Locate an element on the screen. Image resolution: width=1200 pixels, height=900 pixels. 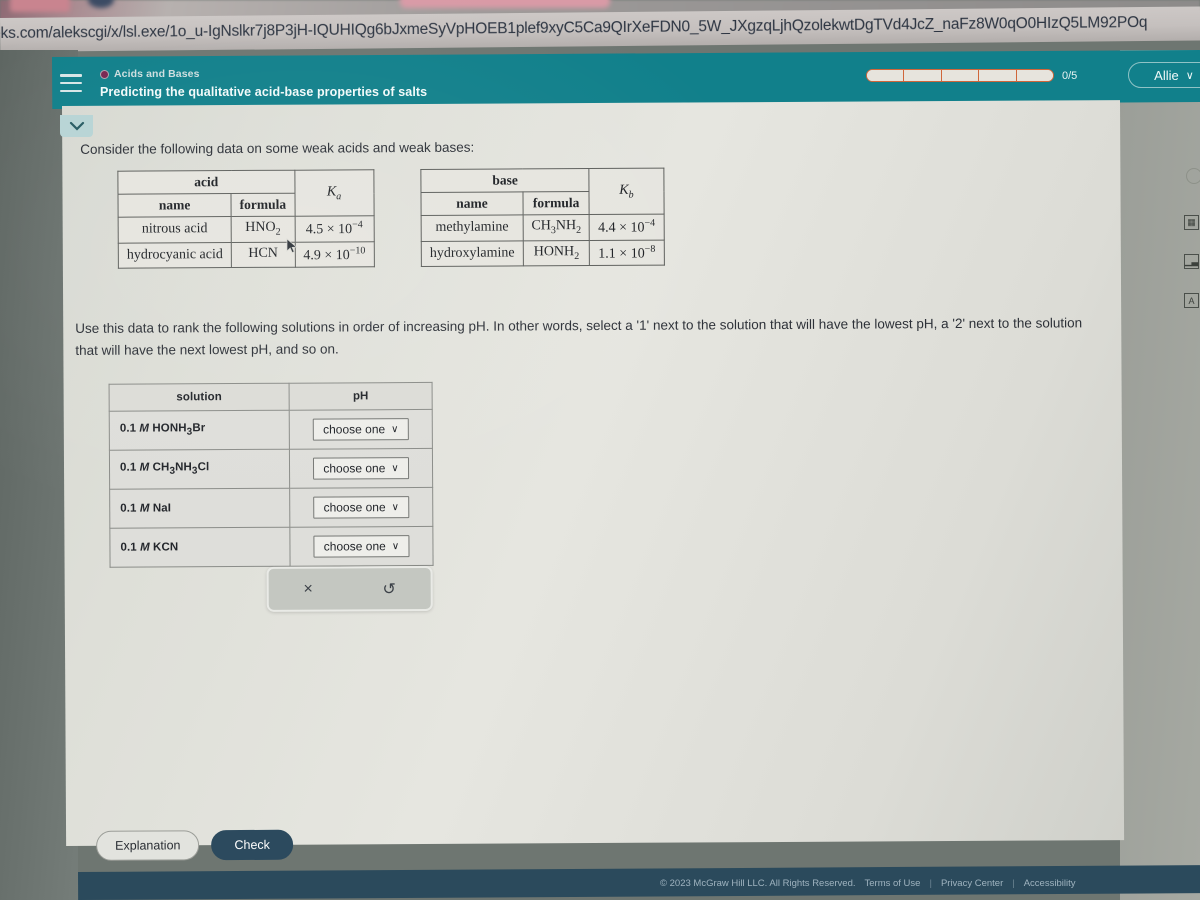
formula-main: HCN is located at coordinates (263, 253).